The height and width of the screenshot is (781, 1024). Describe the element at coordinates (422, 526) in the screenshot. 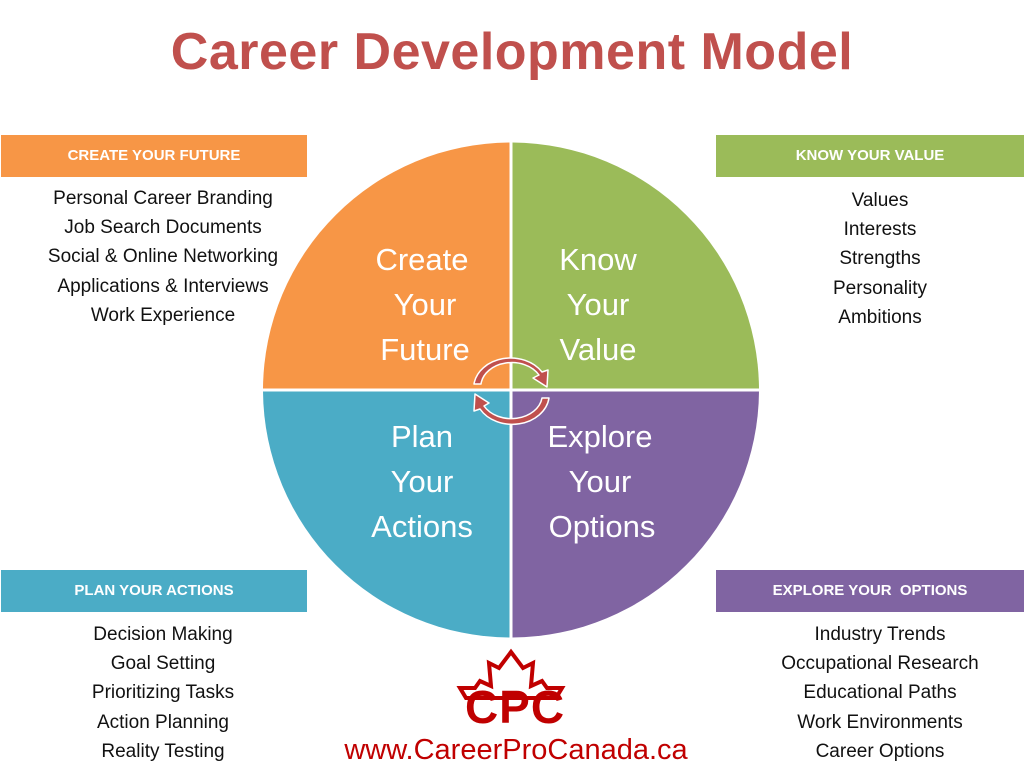

I see `quadrant-label: Actions` at that location.